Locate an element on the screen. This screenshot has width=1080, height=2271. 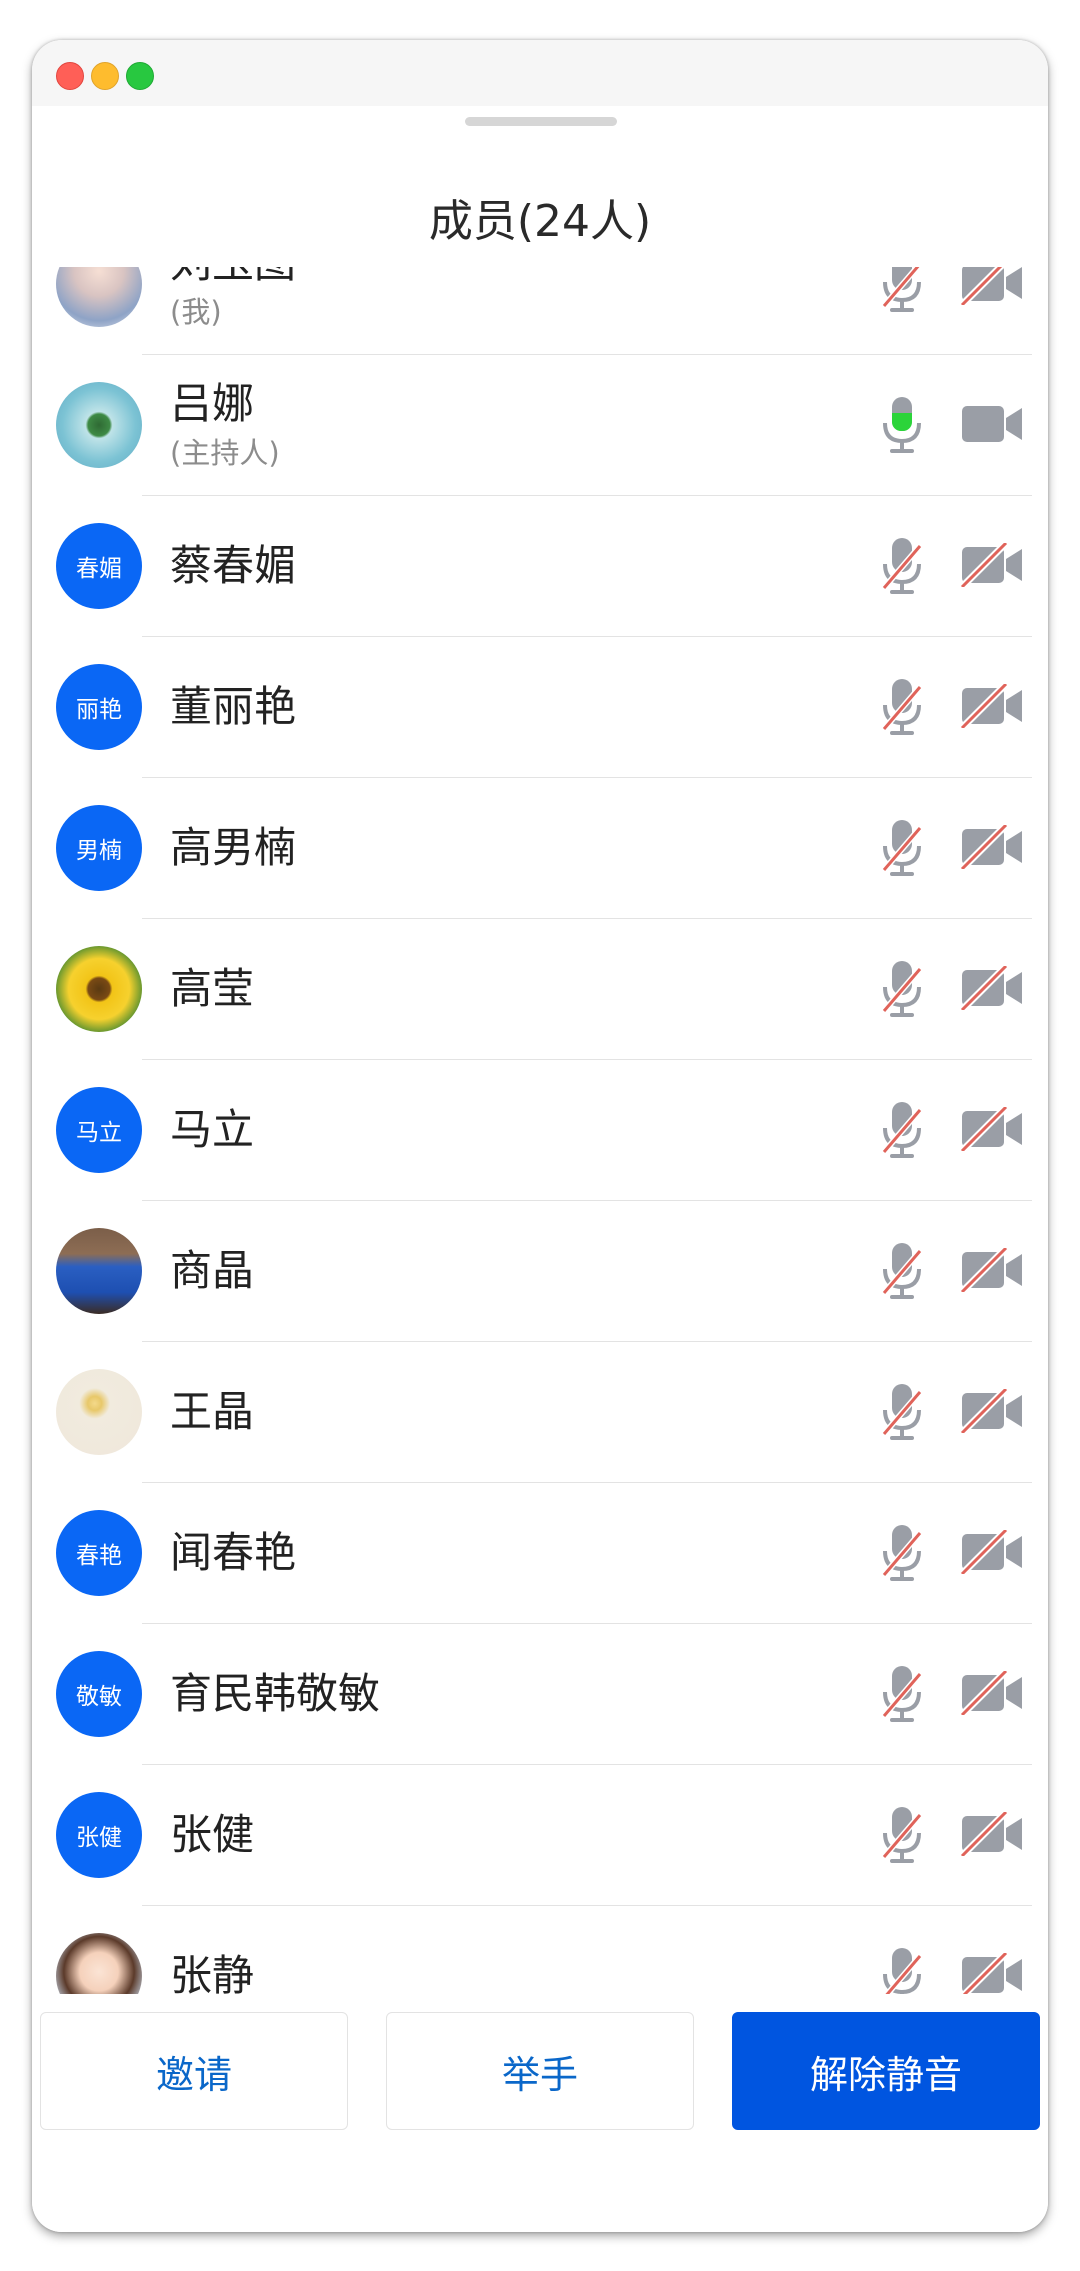
sheet-drag-handle is located at coordinates (541, 121).